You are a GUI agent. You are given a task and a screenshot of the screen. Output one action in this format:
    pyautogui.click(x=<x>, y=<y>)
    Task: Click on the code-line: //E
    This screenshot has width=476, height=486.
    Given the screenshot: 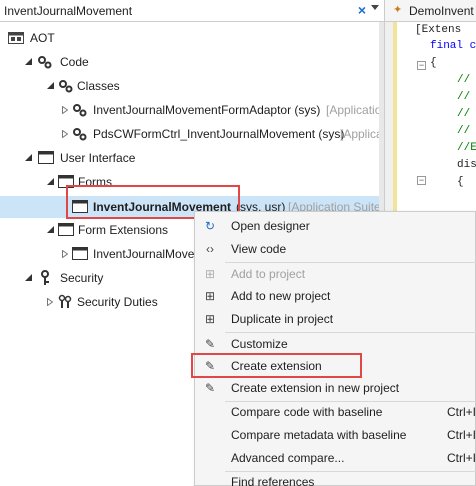 What is the action you would take?
    pyautogui.click(x=466, y=148)
    